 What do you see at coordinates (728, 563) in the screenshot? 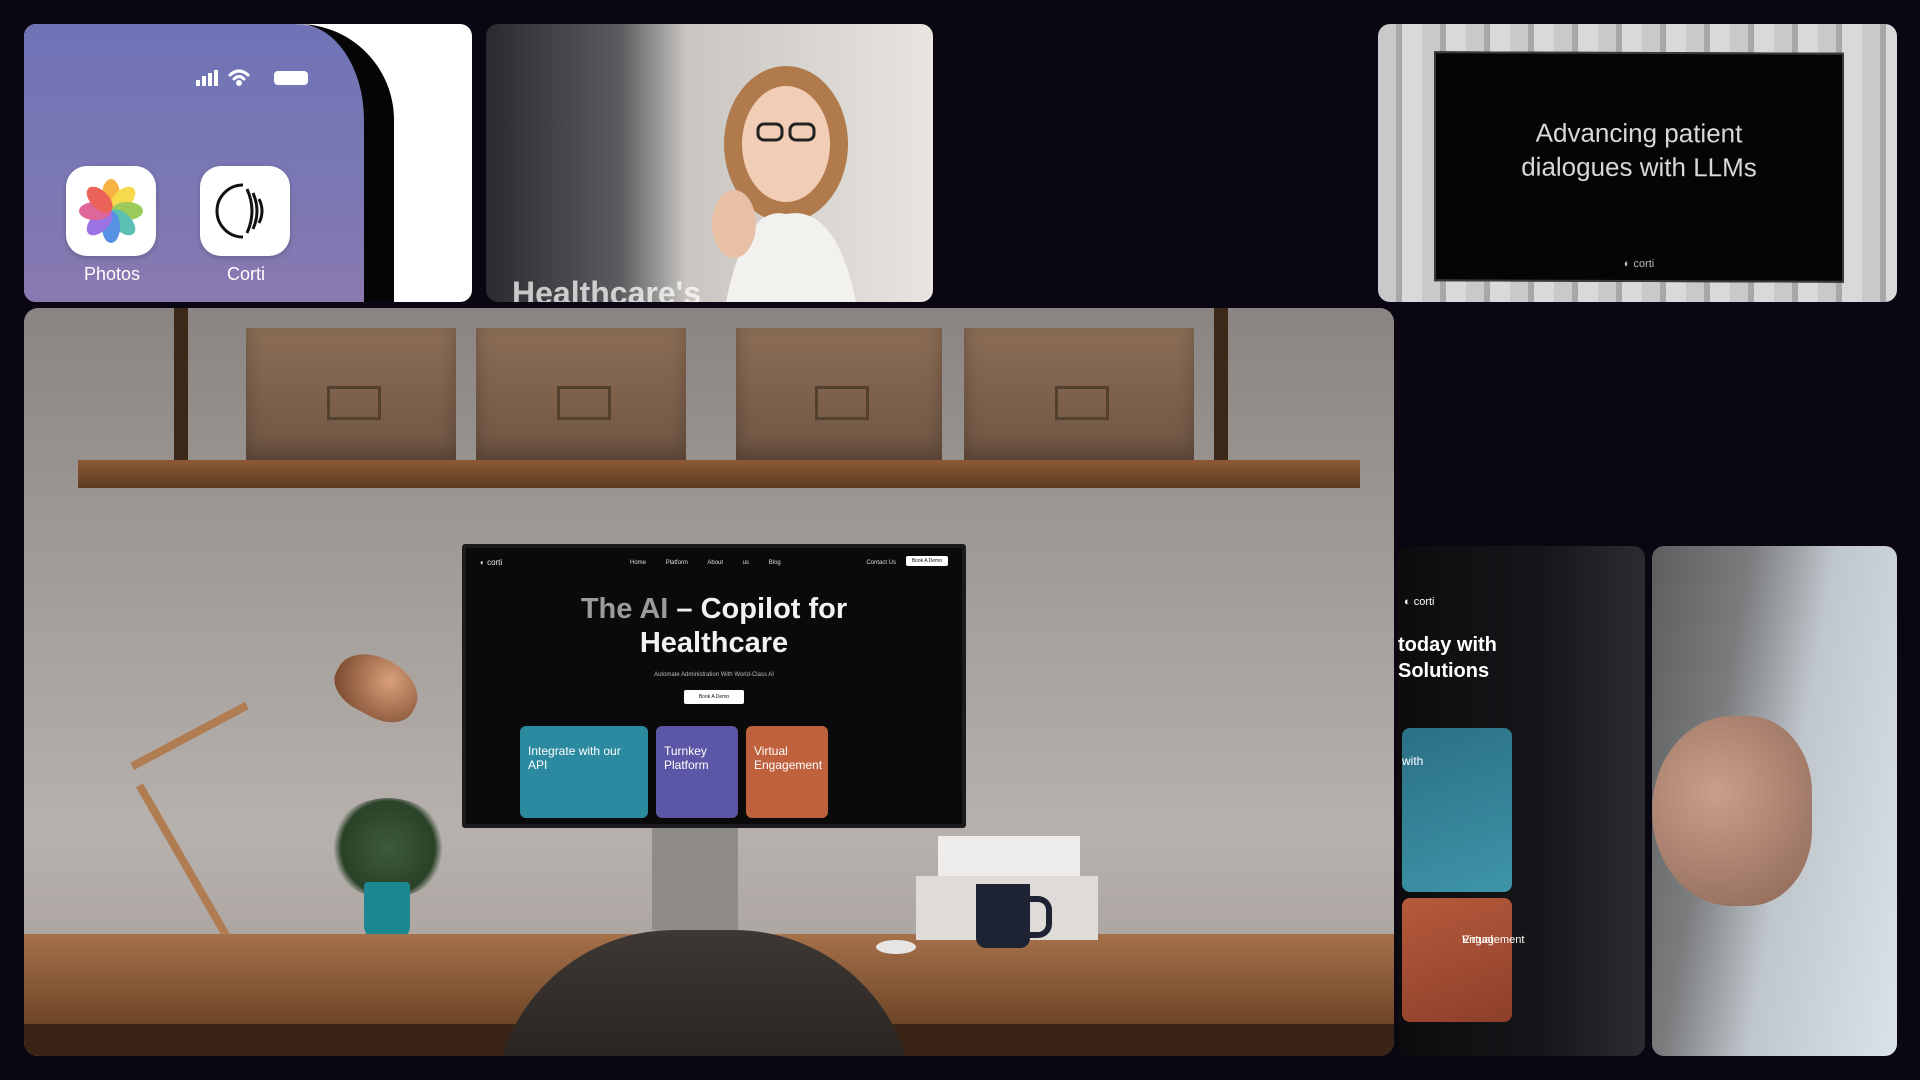
I see `nav-about: About us` at bounding box center [728, 563].